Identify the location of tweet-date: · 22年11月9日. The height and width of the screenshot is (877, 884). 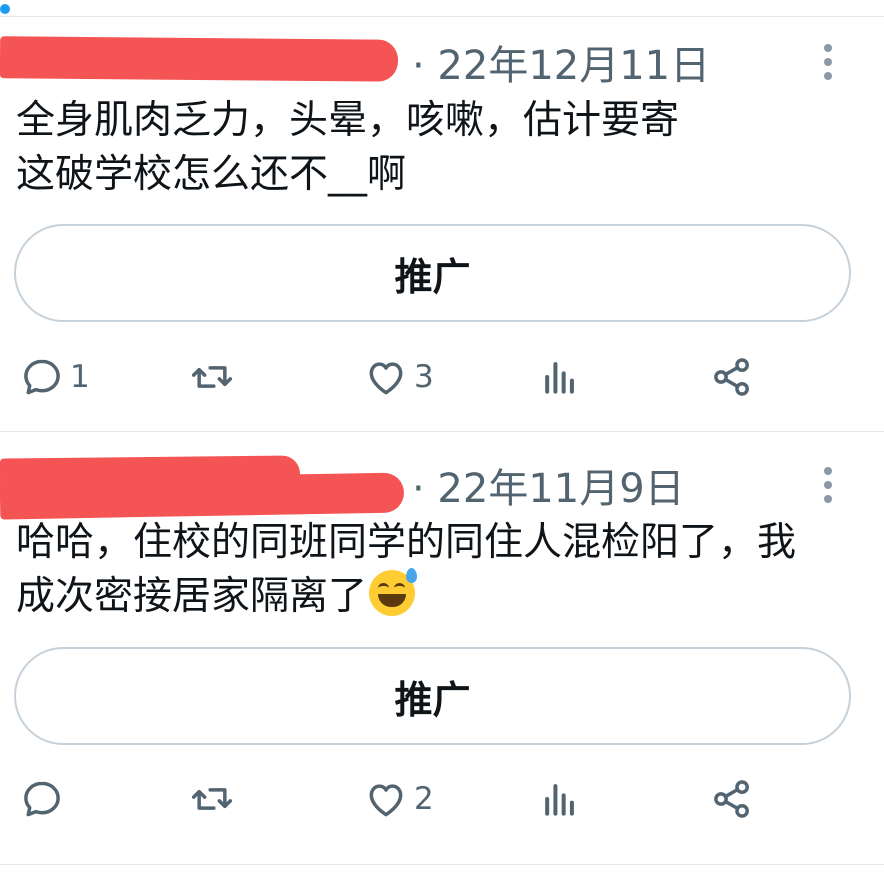
(548, 489).